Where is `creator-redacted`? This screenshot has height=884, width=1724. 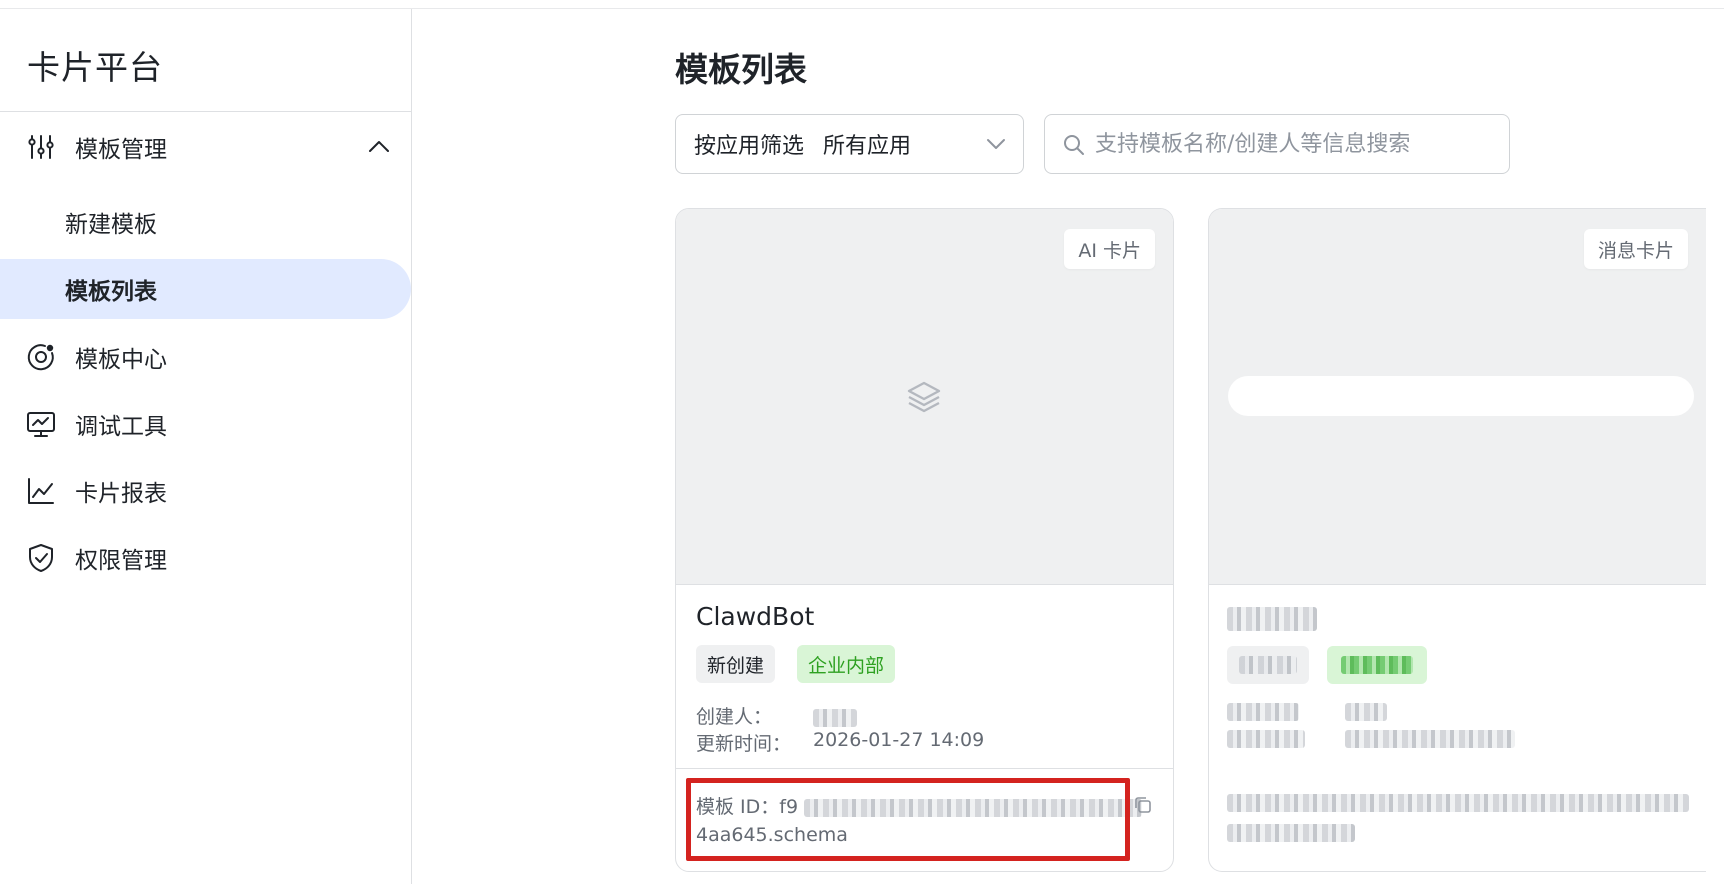 creator-redacted is located at coordinates (1263, 712).